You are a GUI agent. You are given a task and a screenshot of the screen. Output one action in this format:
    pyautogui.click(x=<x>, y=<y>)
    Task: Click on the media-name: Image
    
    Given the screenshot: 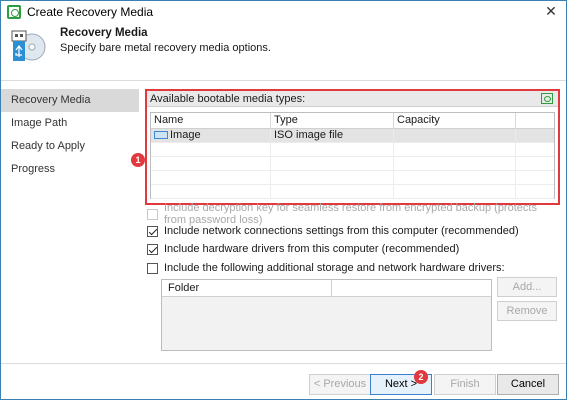 What is the action you would take?
    pyautogui.click(x=185, y=135)
    